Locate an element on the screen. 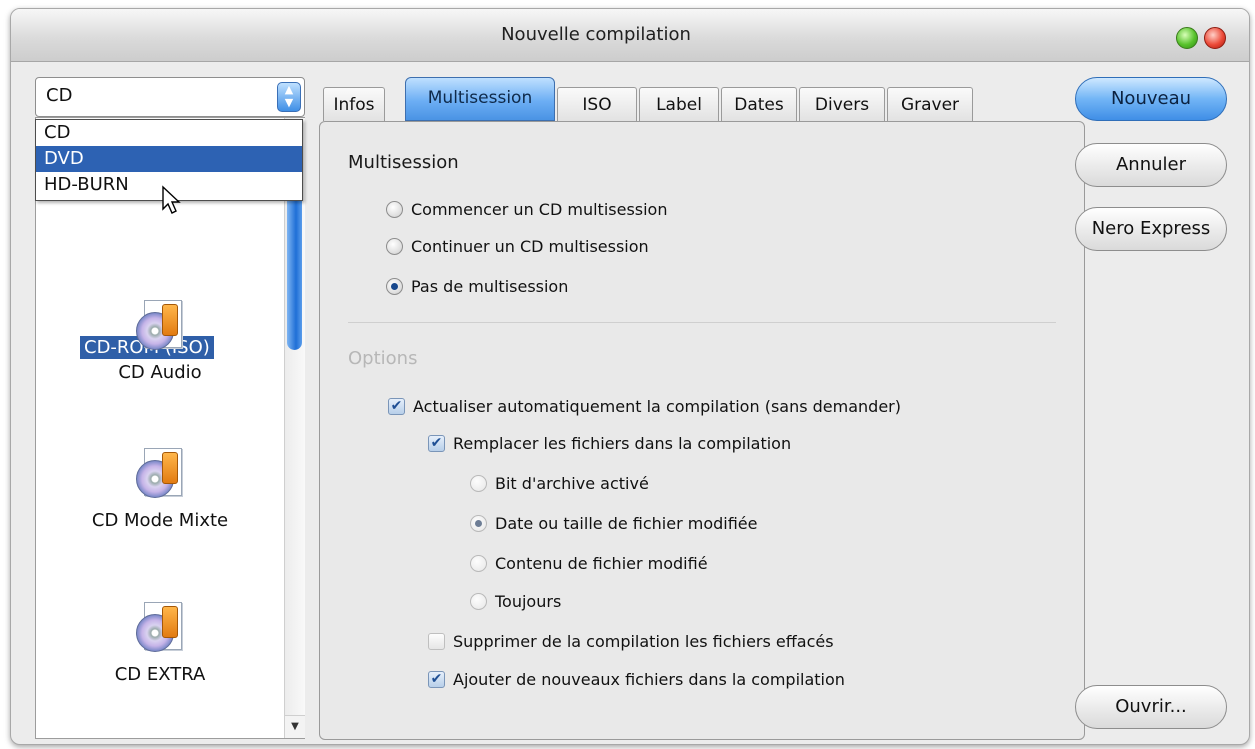 The image size is (1255, 749). tab-infos: Infos is located at coordinates (354, 104).